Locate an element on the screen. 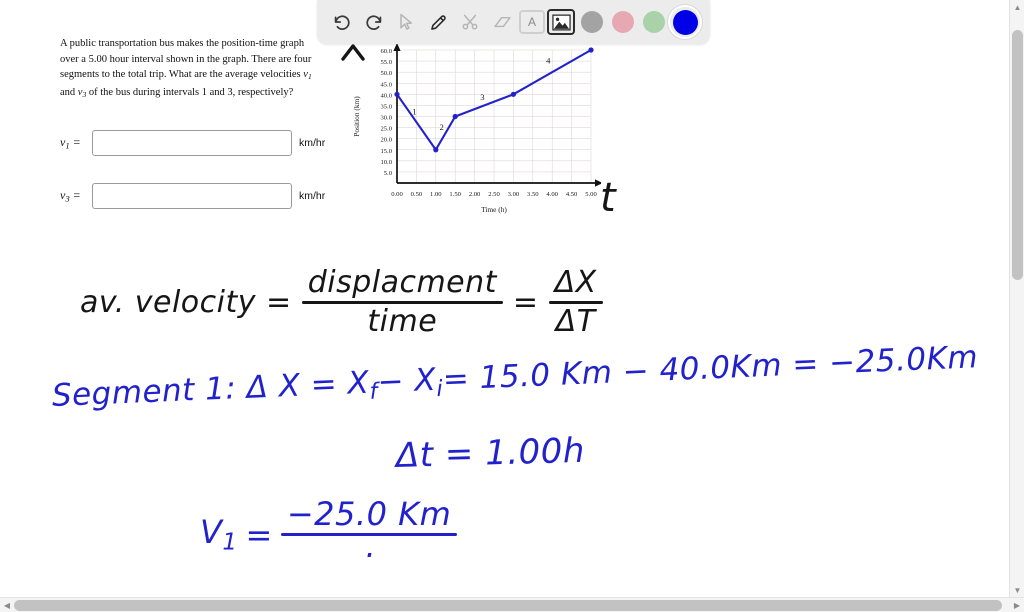 This screenshot has width=1024, height=612. svg-text: 5.00 is located at coordinates (591, 194).